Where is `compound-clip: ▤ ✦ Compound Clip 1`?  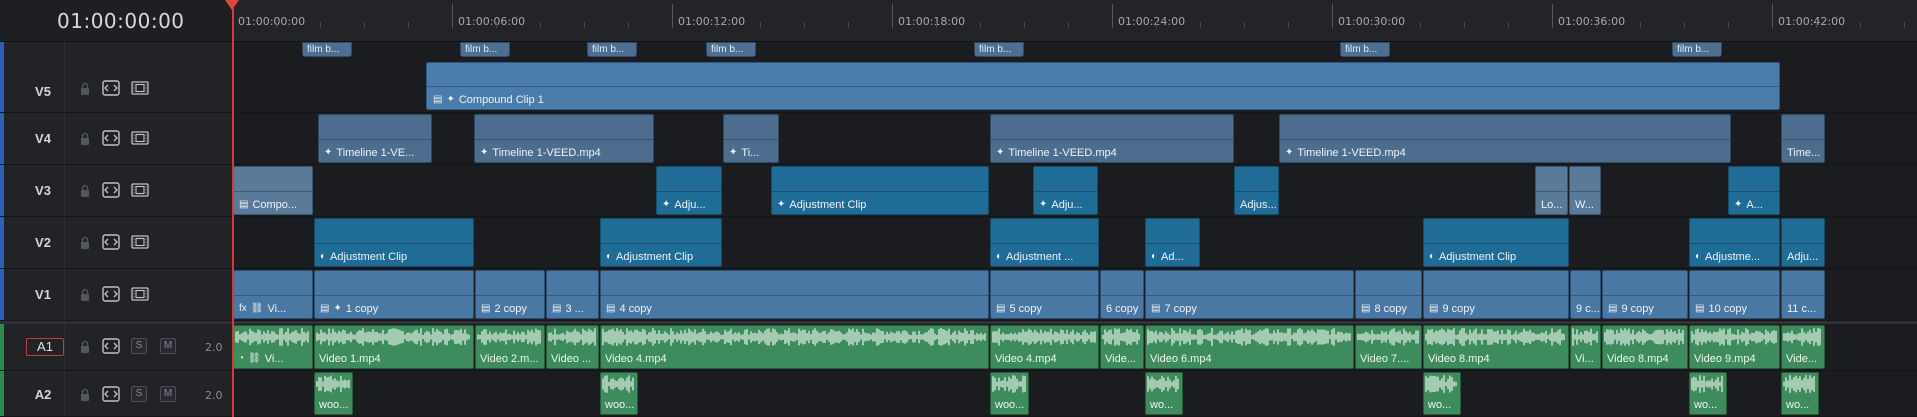 compound-clip: ▤ ✦ Compound Clip 1 is located at coordinates (1103, 86).